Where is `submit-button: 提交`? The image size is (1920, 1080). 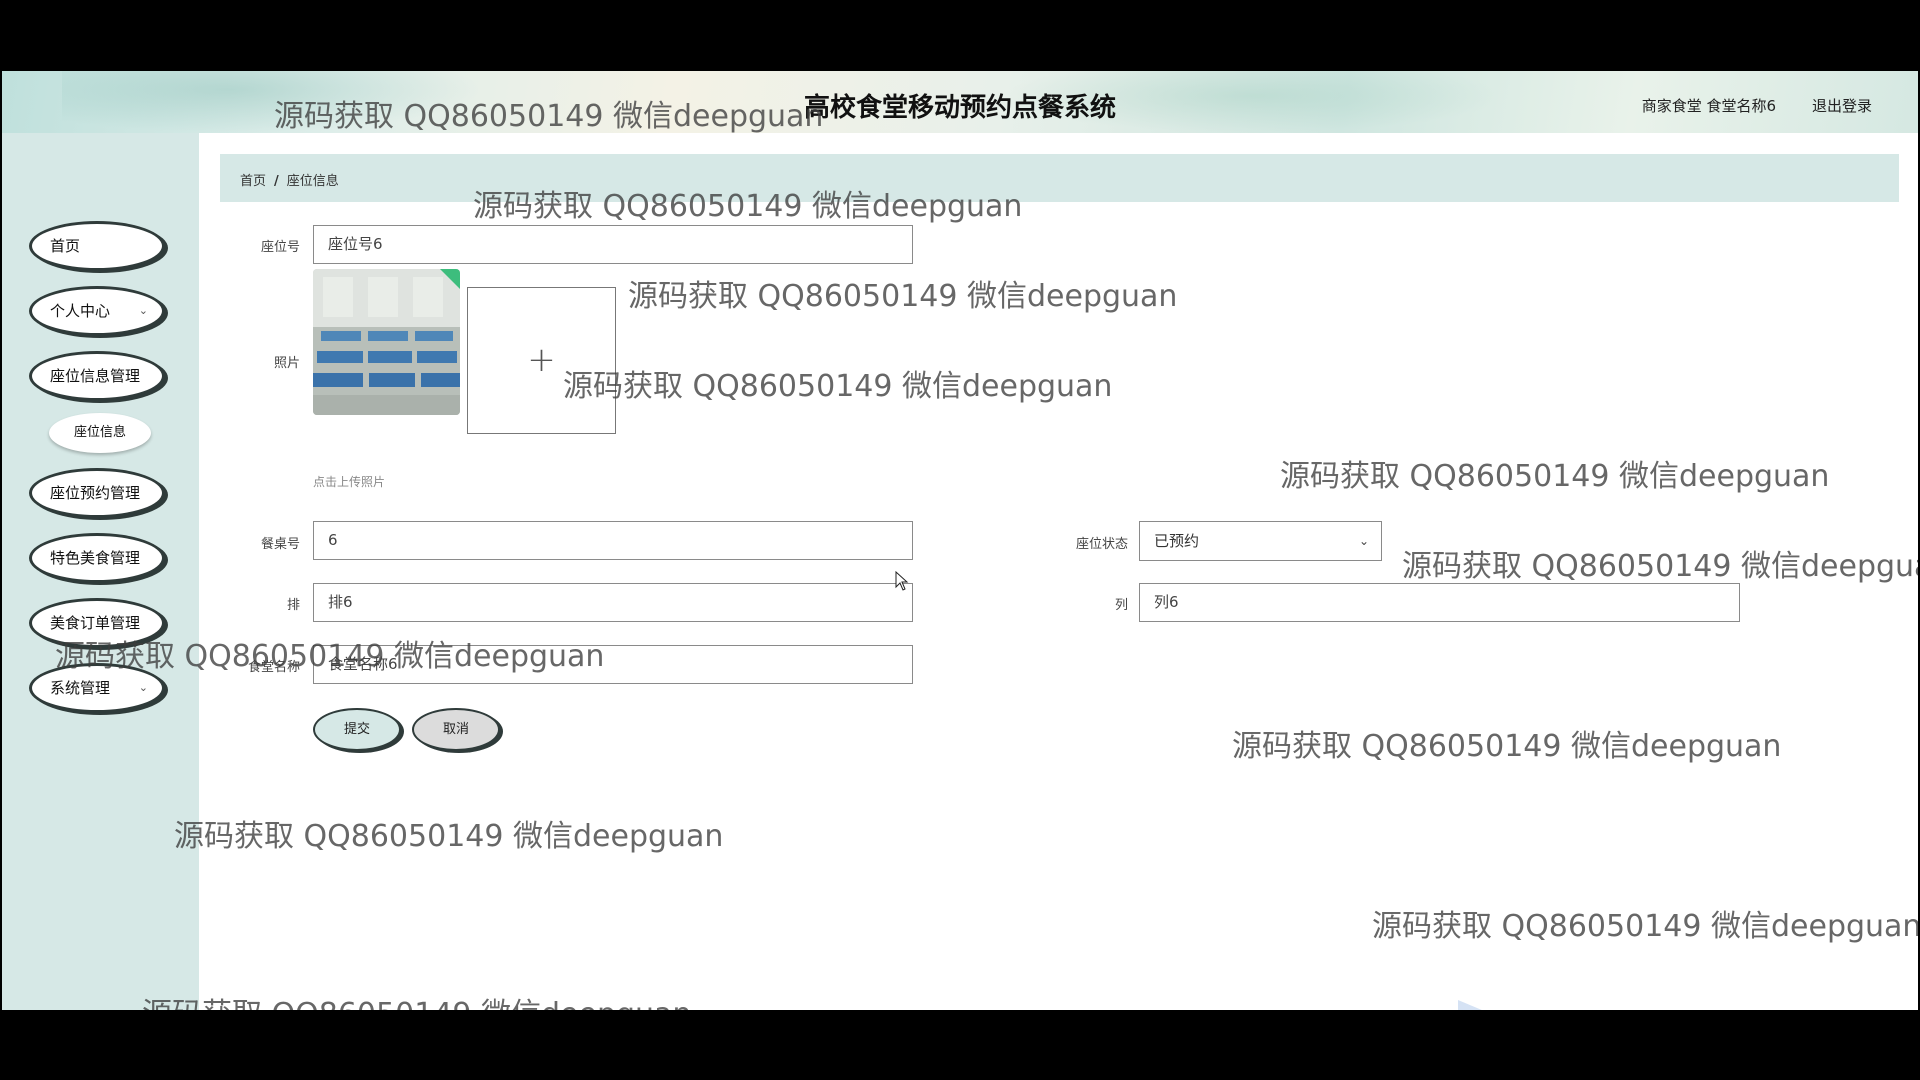
submit-button: 提交 is located at coordinates (357, 729).